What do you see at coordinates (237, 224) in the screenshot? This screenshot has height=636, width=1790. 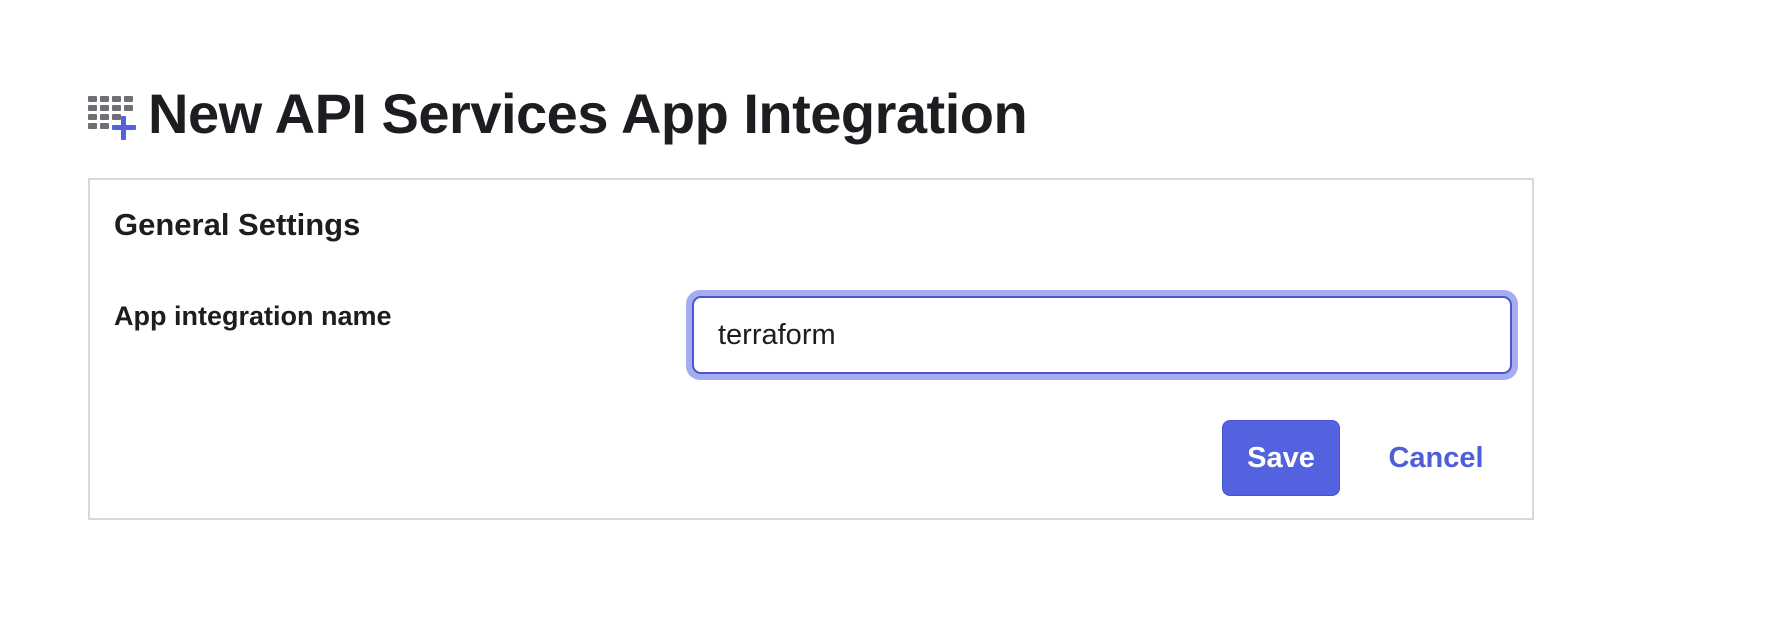 I see `section-heading: General Settings` at bounding box center [237, 224].